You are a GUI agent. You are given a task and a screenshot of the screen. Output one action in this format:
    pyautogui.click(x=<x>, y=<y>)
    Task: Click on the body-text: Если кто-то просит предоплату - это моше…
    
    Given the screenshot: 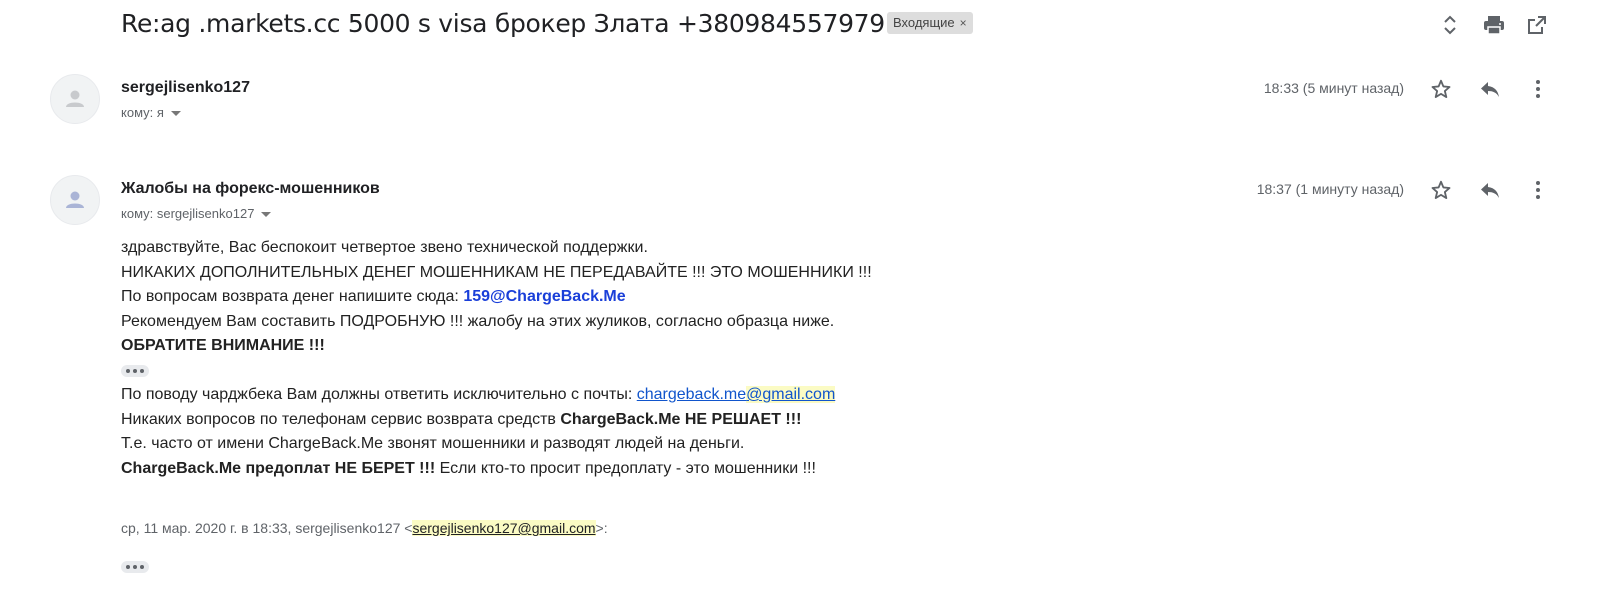 What is the action you would take?
    pyautogui.click(x=625, y=468)
    